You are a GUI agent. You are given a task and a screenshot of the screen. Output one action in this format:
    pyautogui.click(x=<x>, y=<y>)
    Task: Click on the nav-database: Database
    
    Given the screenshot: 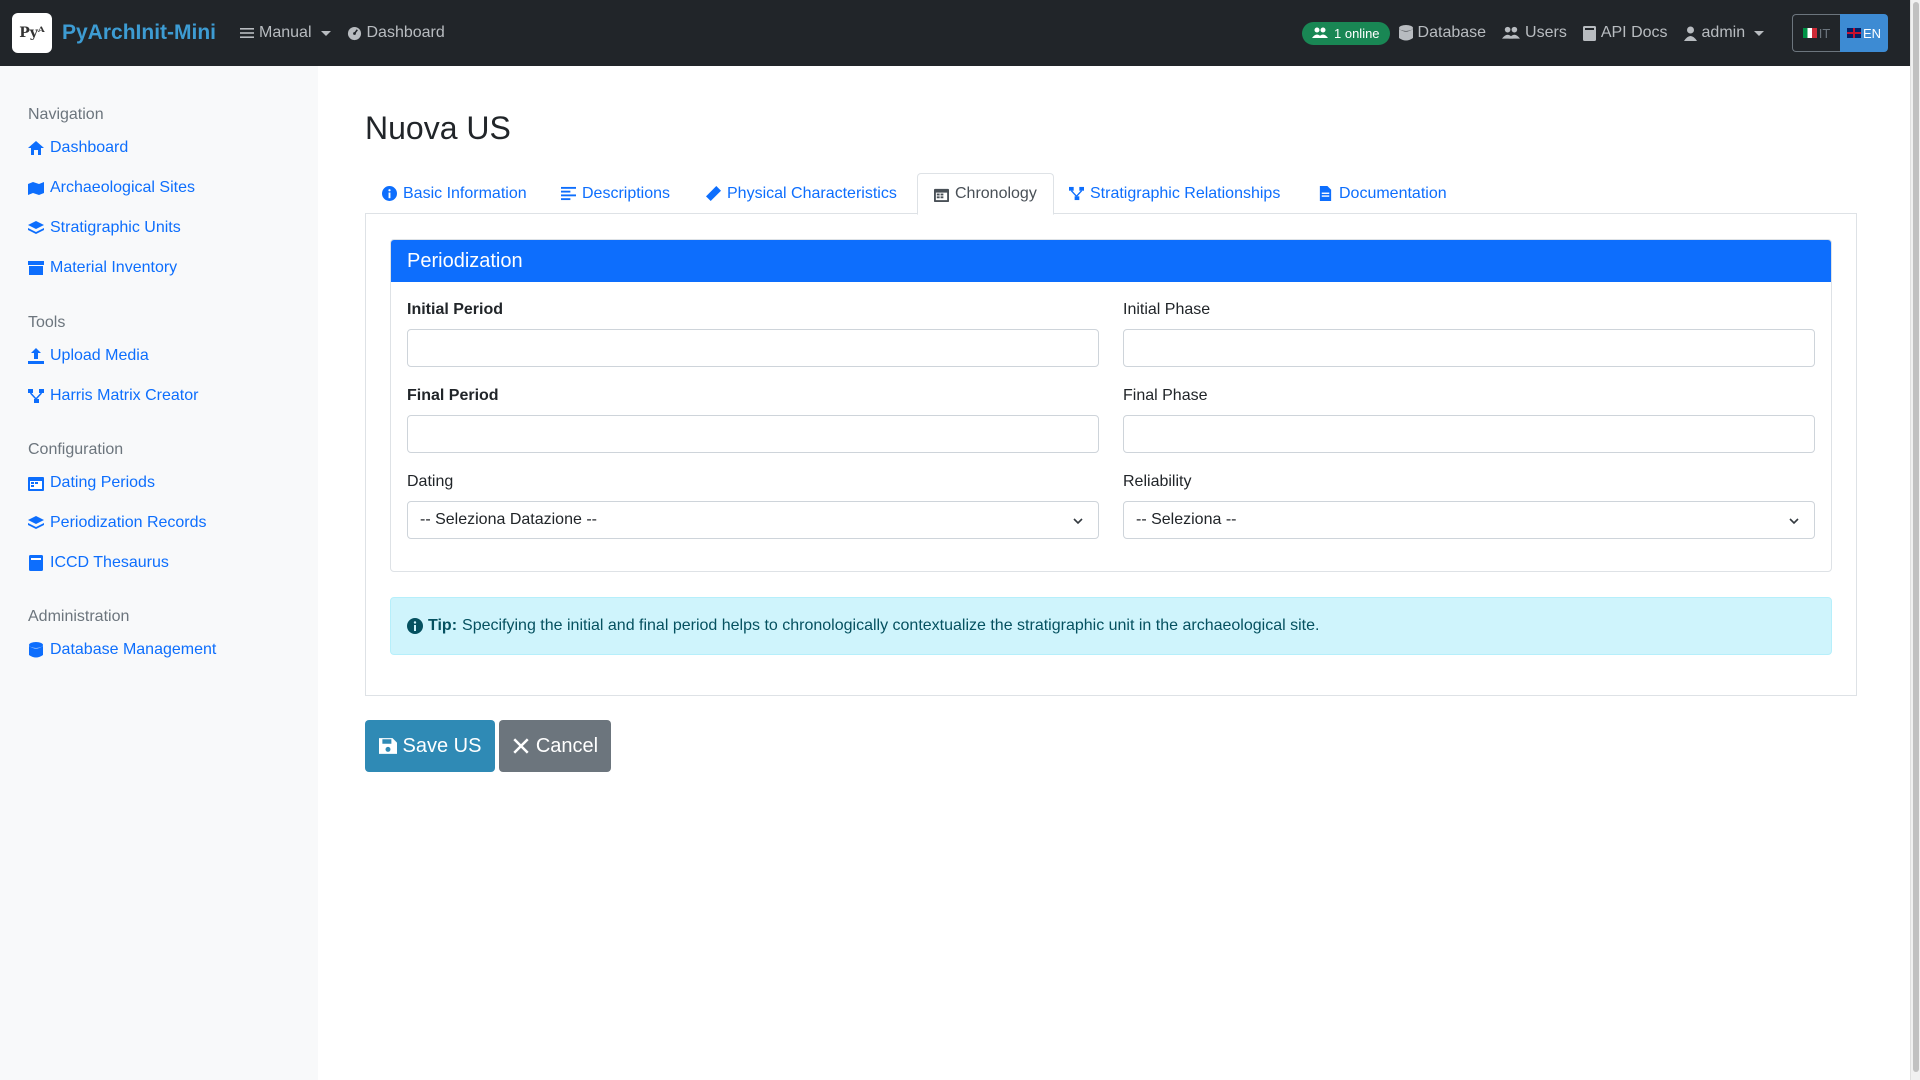 What is the action you would take?
    pyautogui.click(x=1442, y=33)
    